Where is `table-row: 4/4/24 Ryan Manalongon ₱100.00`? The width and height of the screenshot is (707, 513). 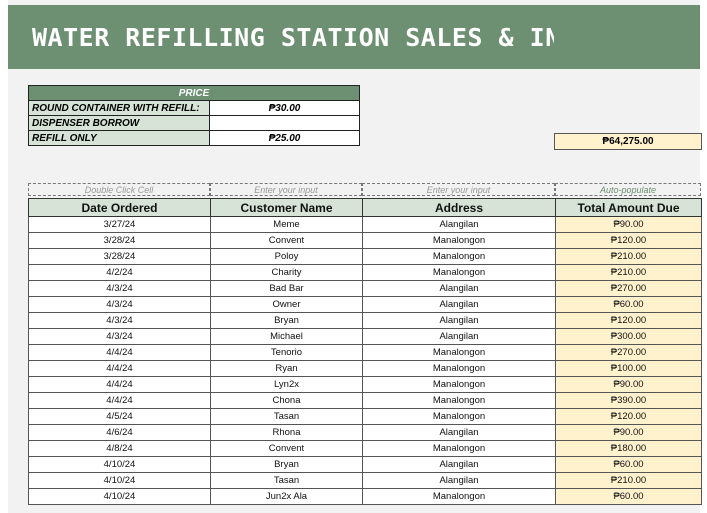 table-row: 4/4/24 Ryan Manalongon ₱100.00 is located at coordinates (365, 368).